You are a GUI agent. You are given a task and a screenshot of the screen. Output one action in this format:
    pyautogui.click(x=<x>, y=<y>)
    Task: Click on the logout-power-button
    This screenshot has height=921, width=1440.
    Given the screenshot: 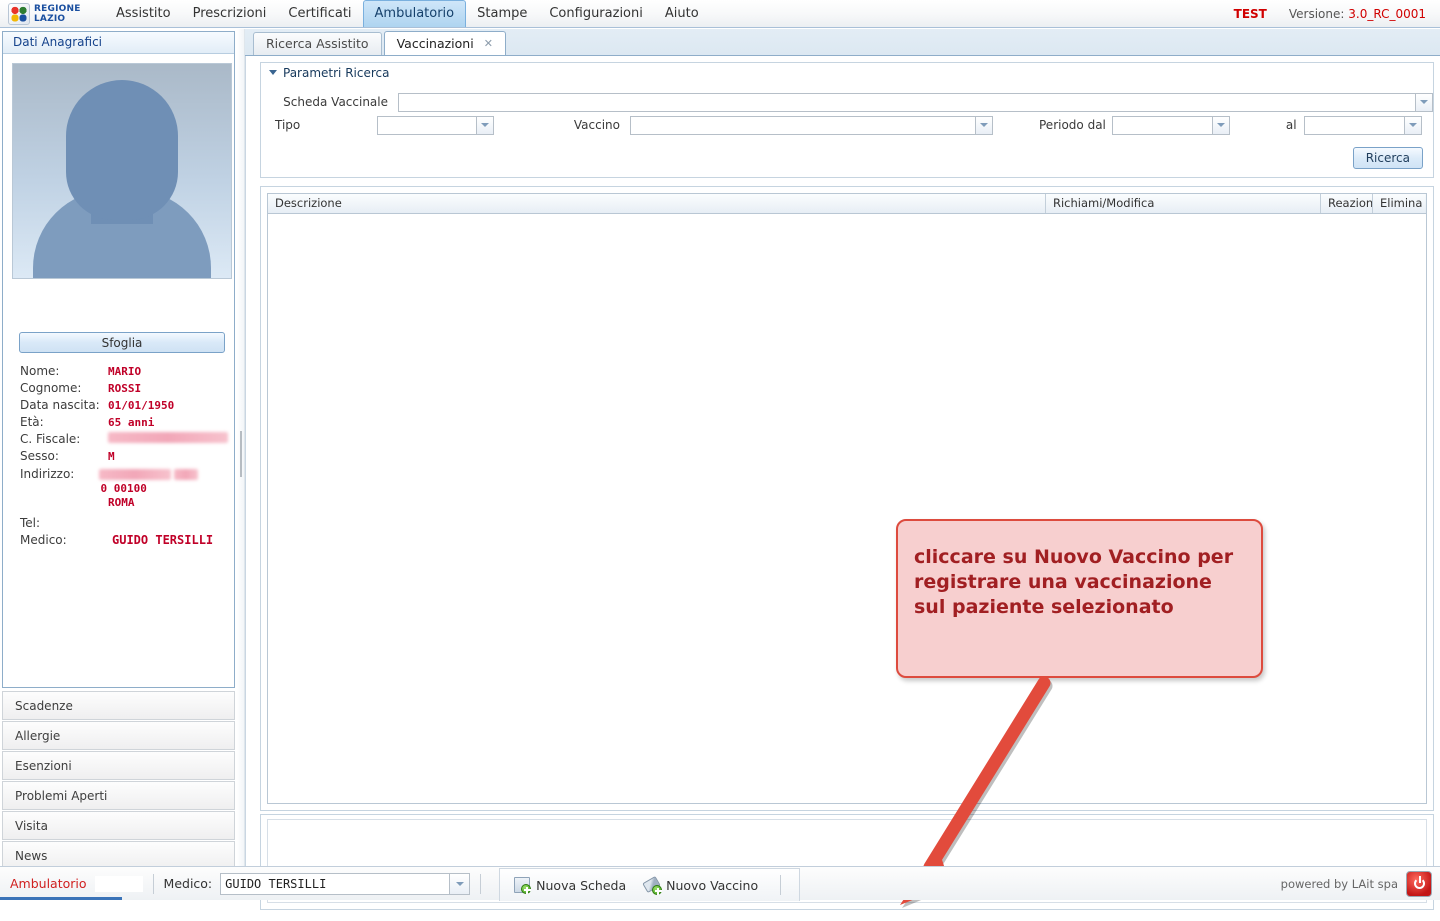 What is the action you would take?
    pyautogui.click(x=1419, y=884)
    